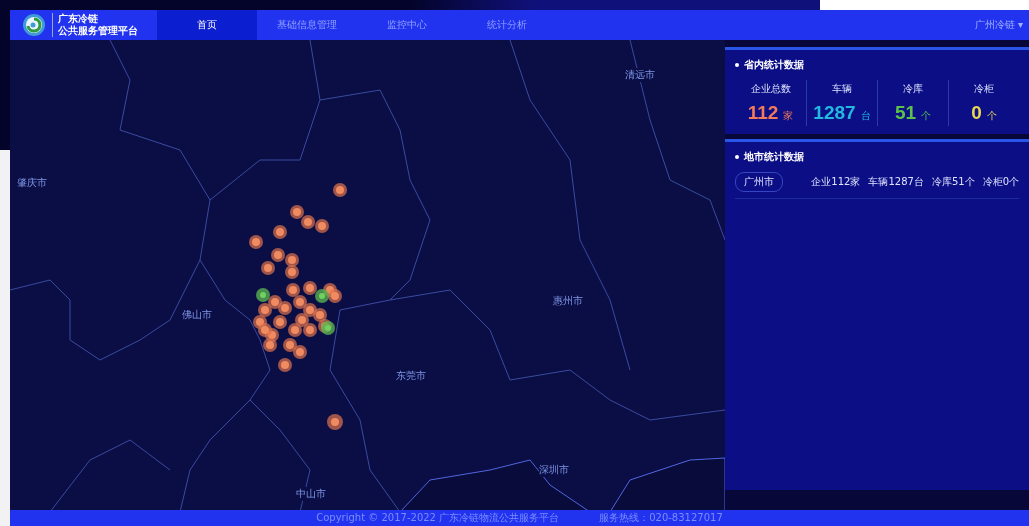 This screenshot has width=1029, height=526. I want to click on user-menu: 广州冷链 ▾, so click(998, 25).